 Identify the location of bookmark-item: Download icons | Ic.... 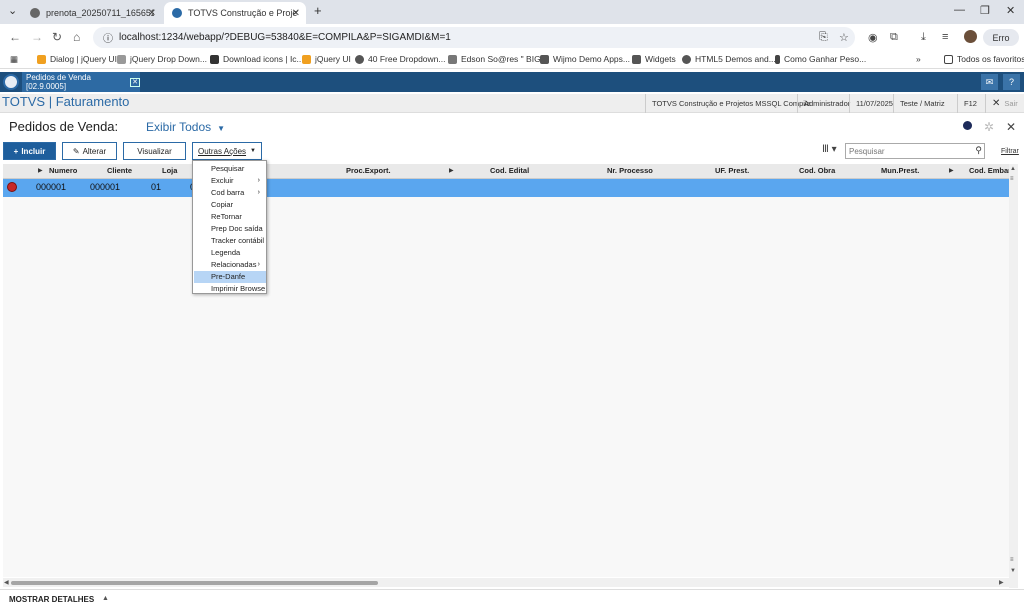
(257, 59).